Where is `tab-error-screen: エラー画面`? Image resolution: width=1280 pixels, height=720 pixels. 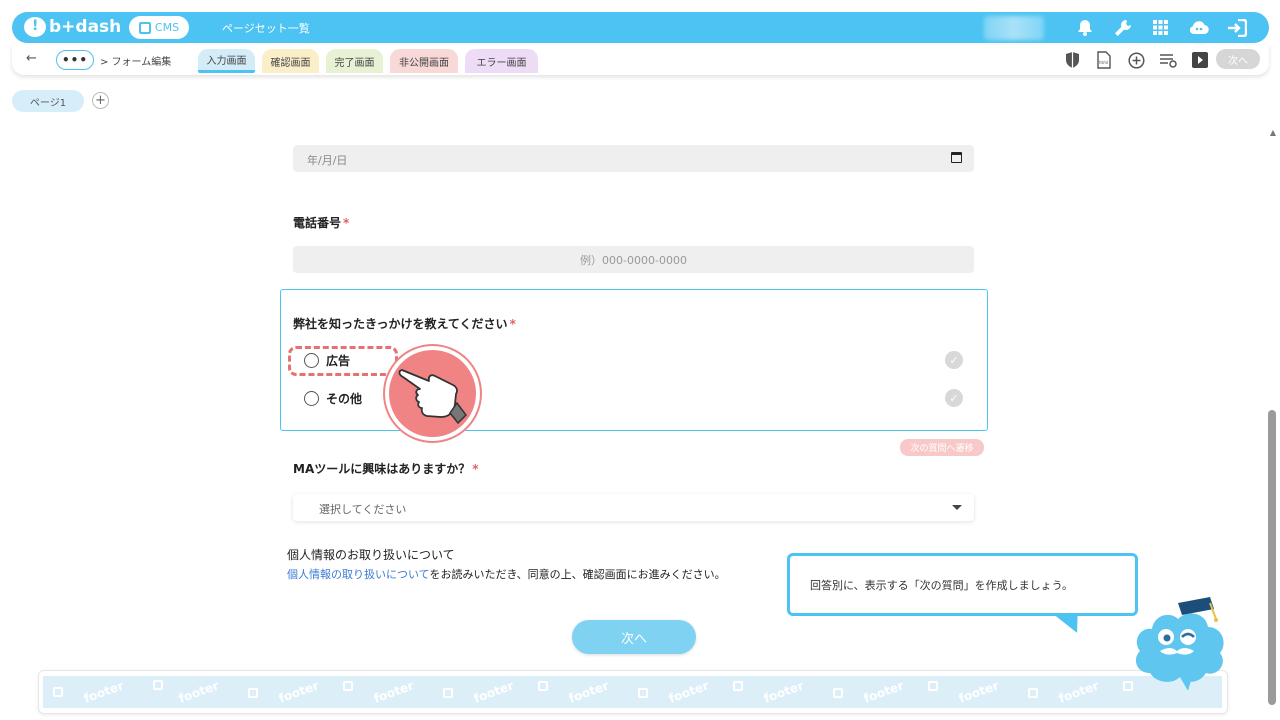 tab-error-screen: エラー画面 is located at coordinates (501, 61).